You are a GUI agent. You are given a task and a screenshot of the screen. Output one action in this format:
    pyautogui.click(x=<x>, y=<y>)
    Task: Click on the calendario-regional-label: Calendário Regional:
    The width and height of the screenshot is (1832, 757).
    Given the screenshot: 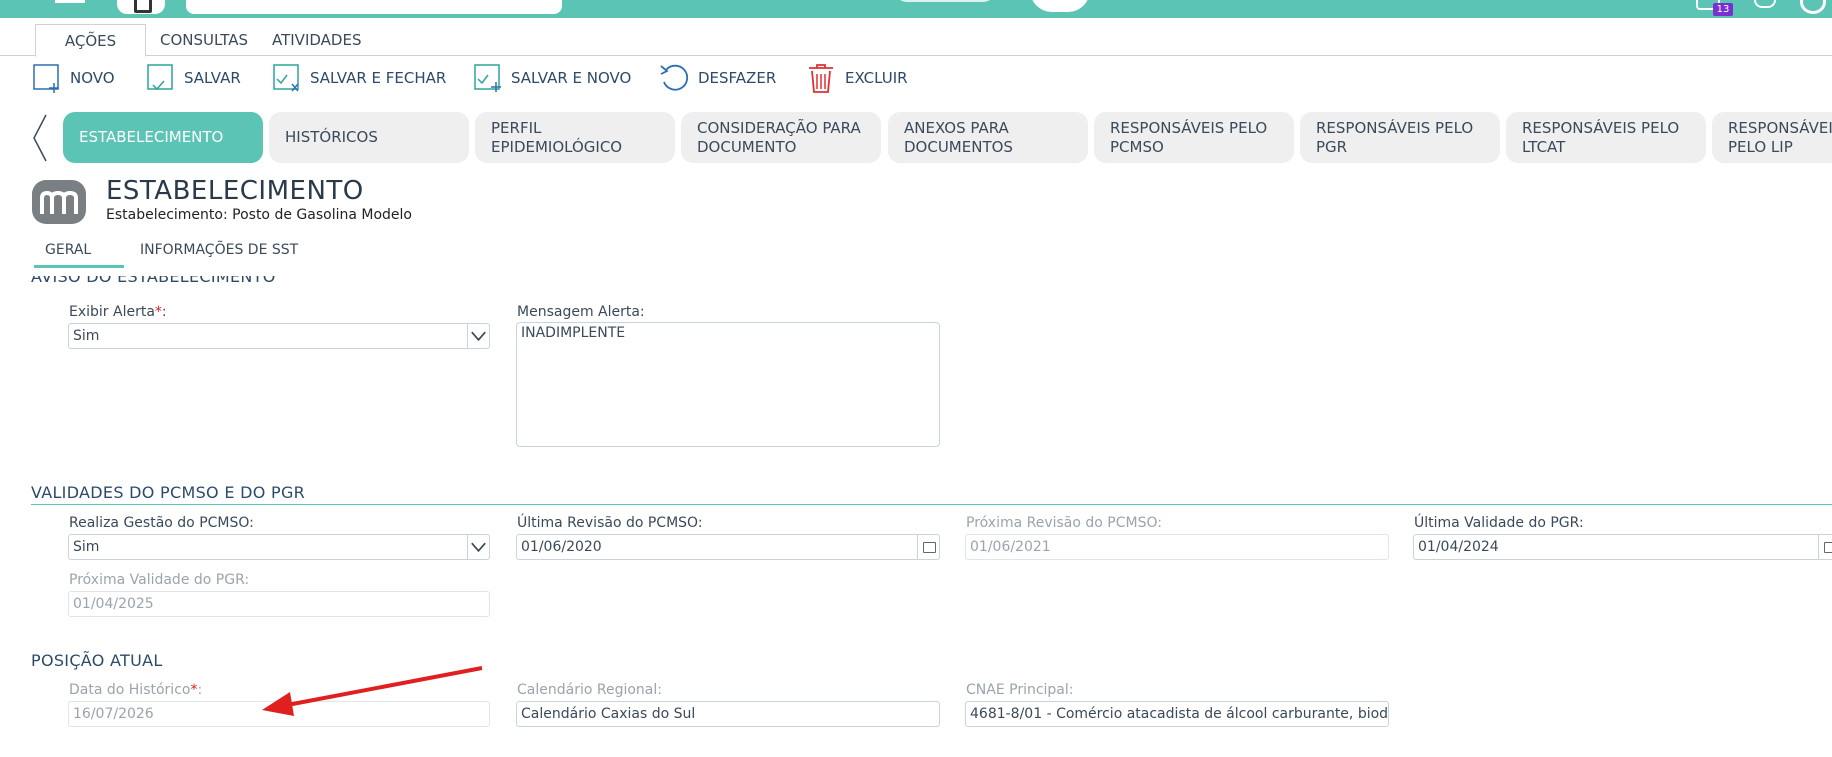 What is the action you would take?
    pyautogui.click(x=589, y=690)
    